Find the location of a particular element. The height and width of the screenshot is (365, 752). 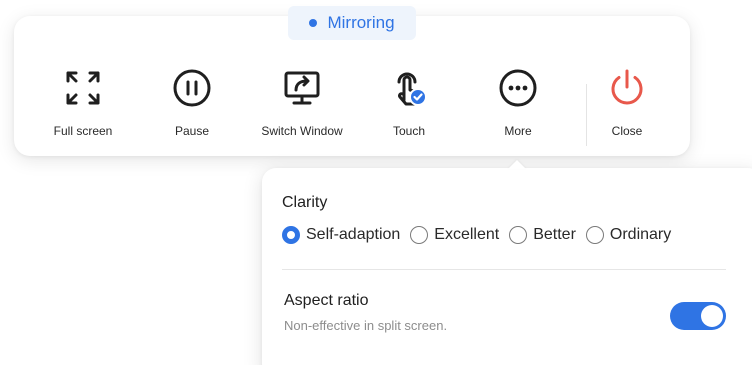

radio-selected-icon is located at coordinates (291, 235).